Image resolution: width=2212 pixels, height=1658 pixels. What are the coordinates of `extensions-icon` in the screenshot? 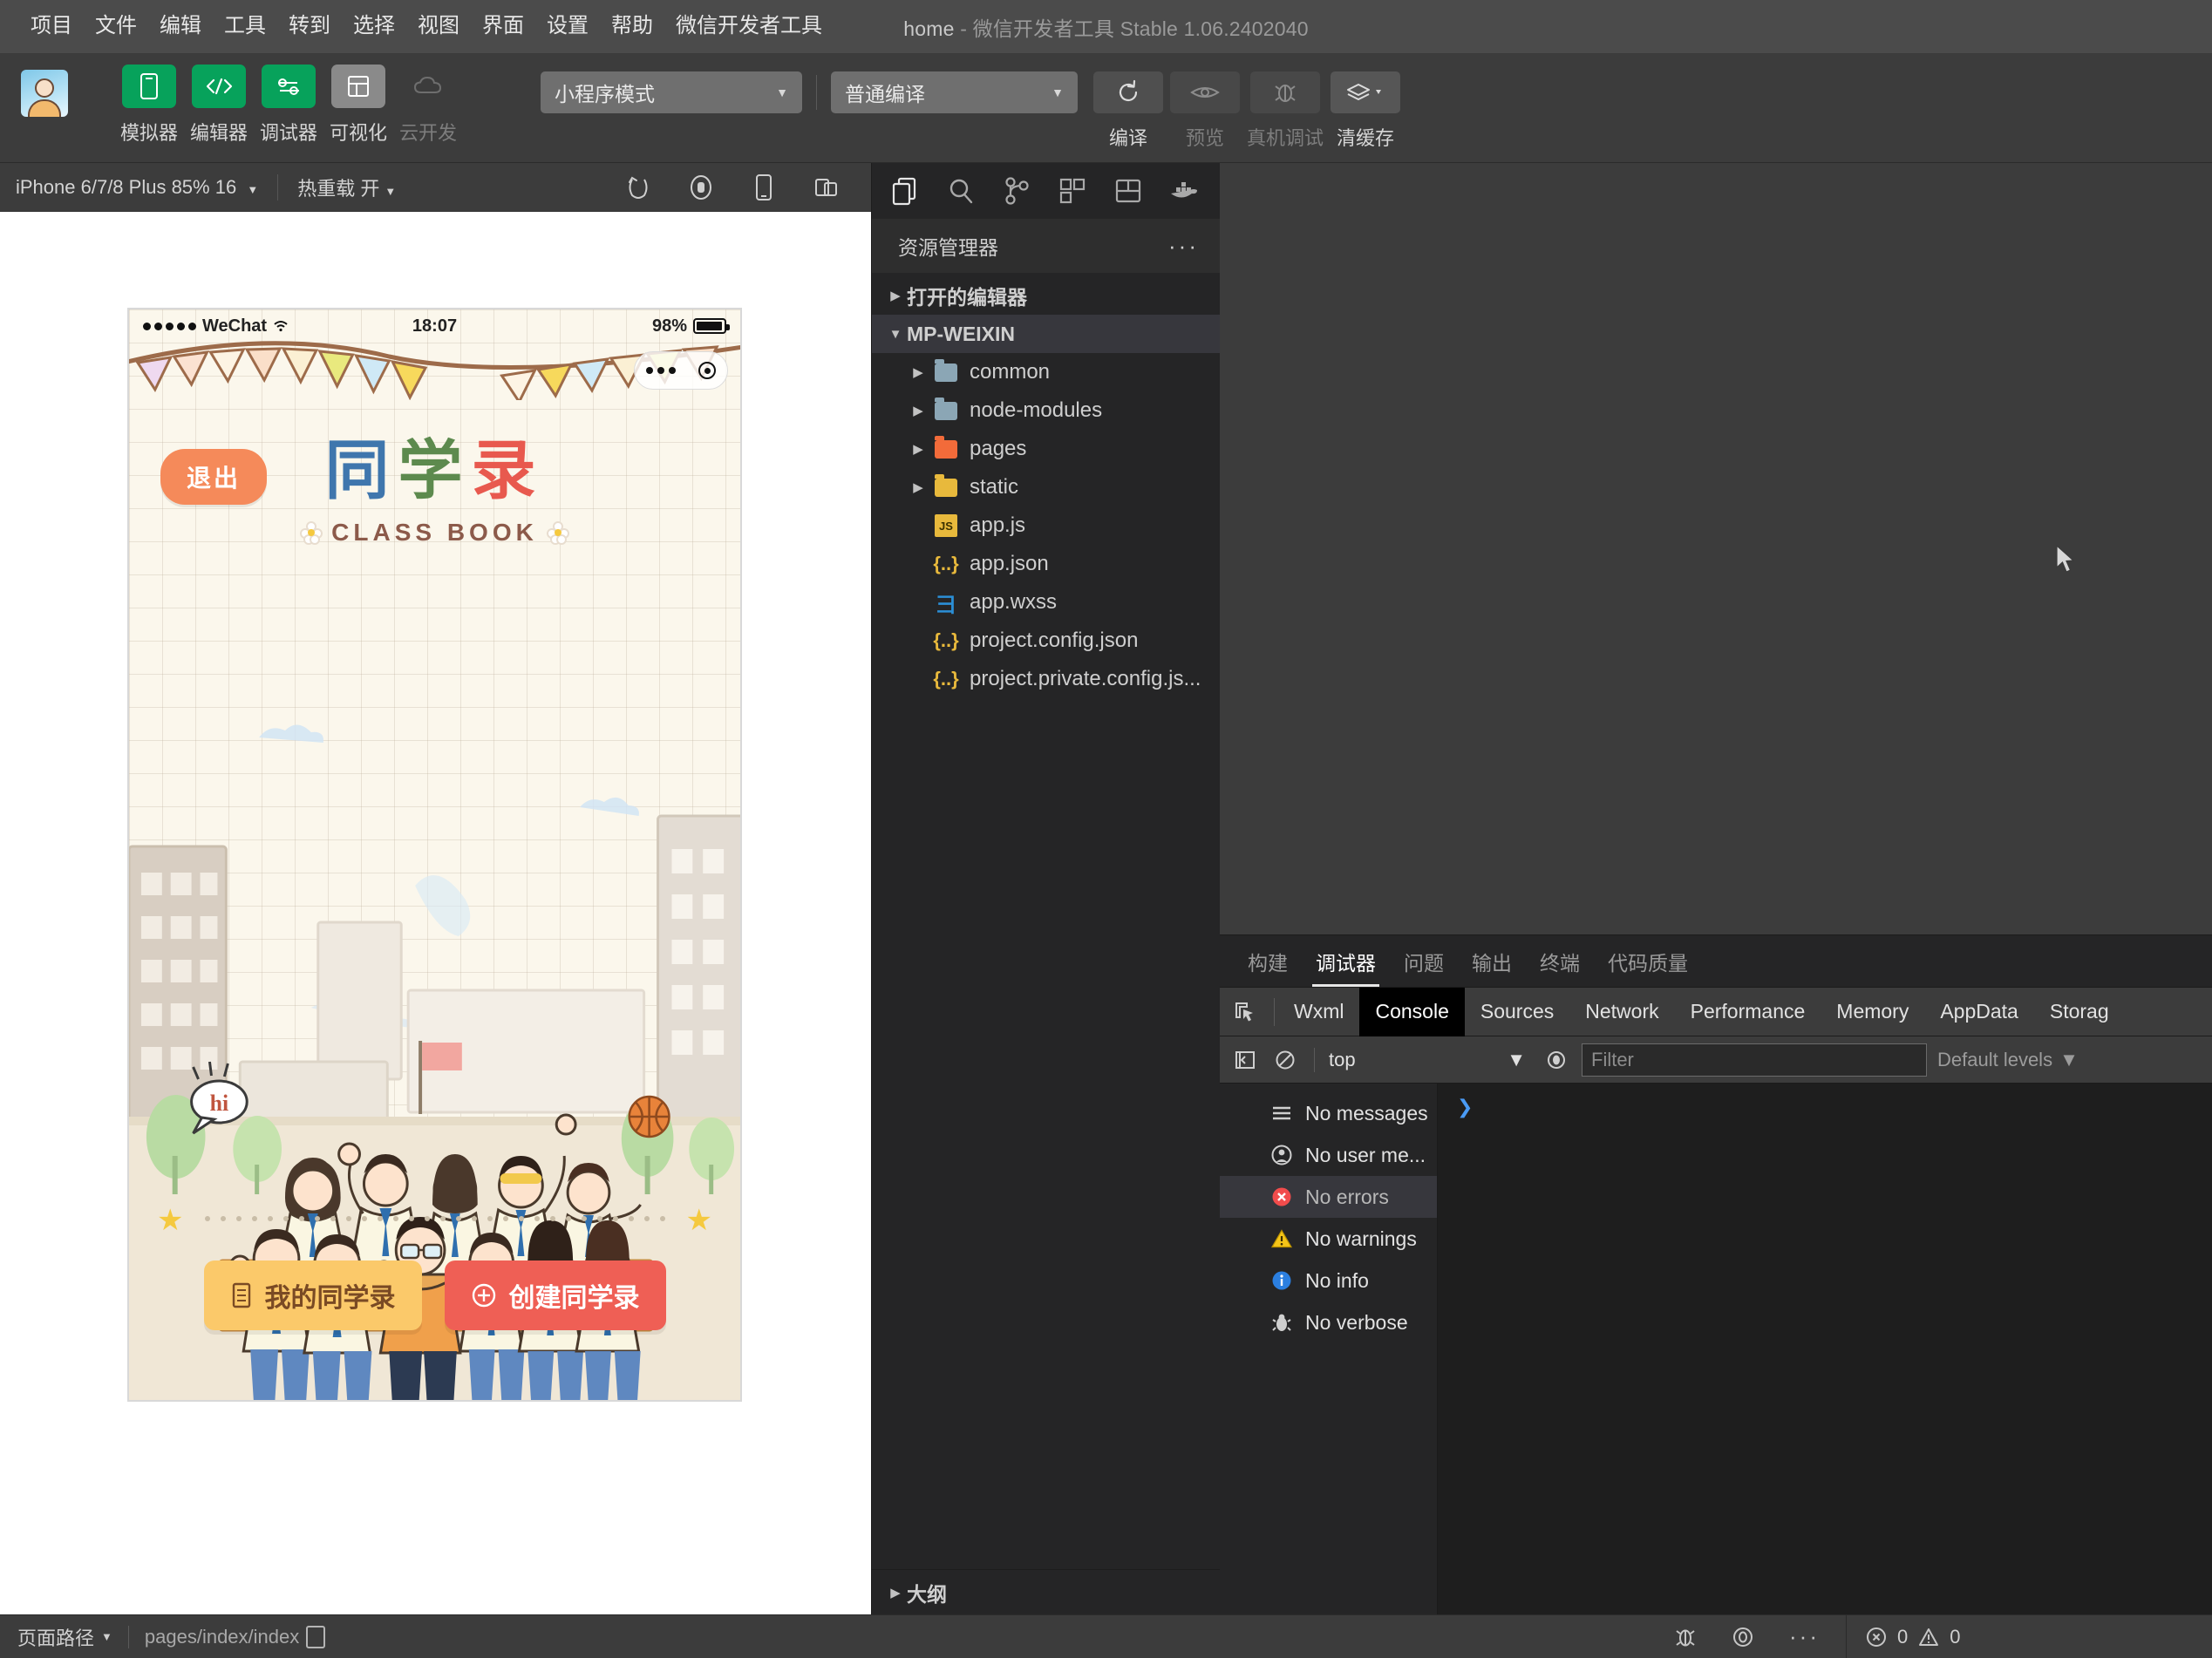 It's located at (1072, 190).